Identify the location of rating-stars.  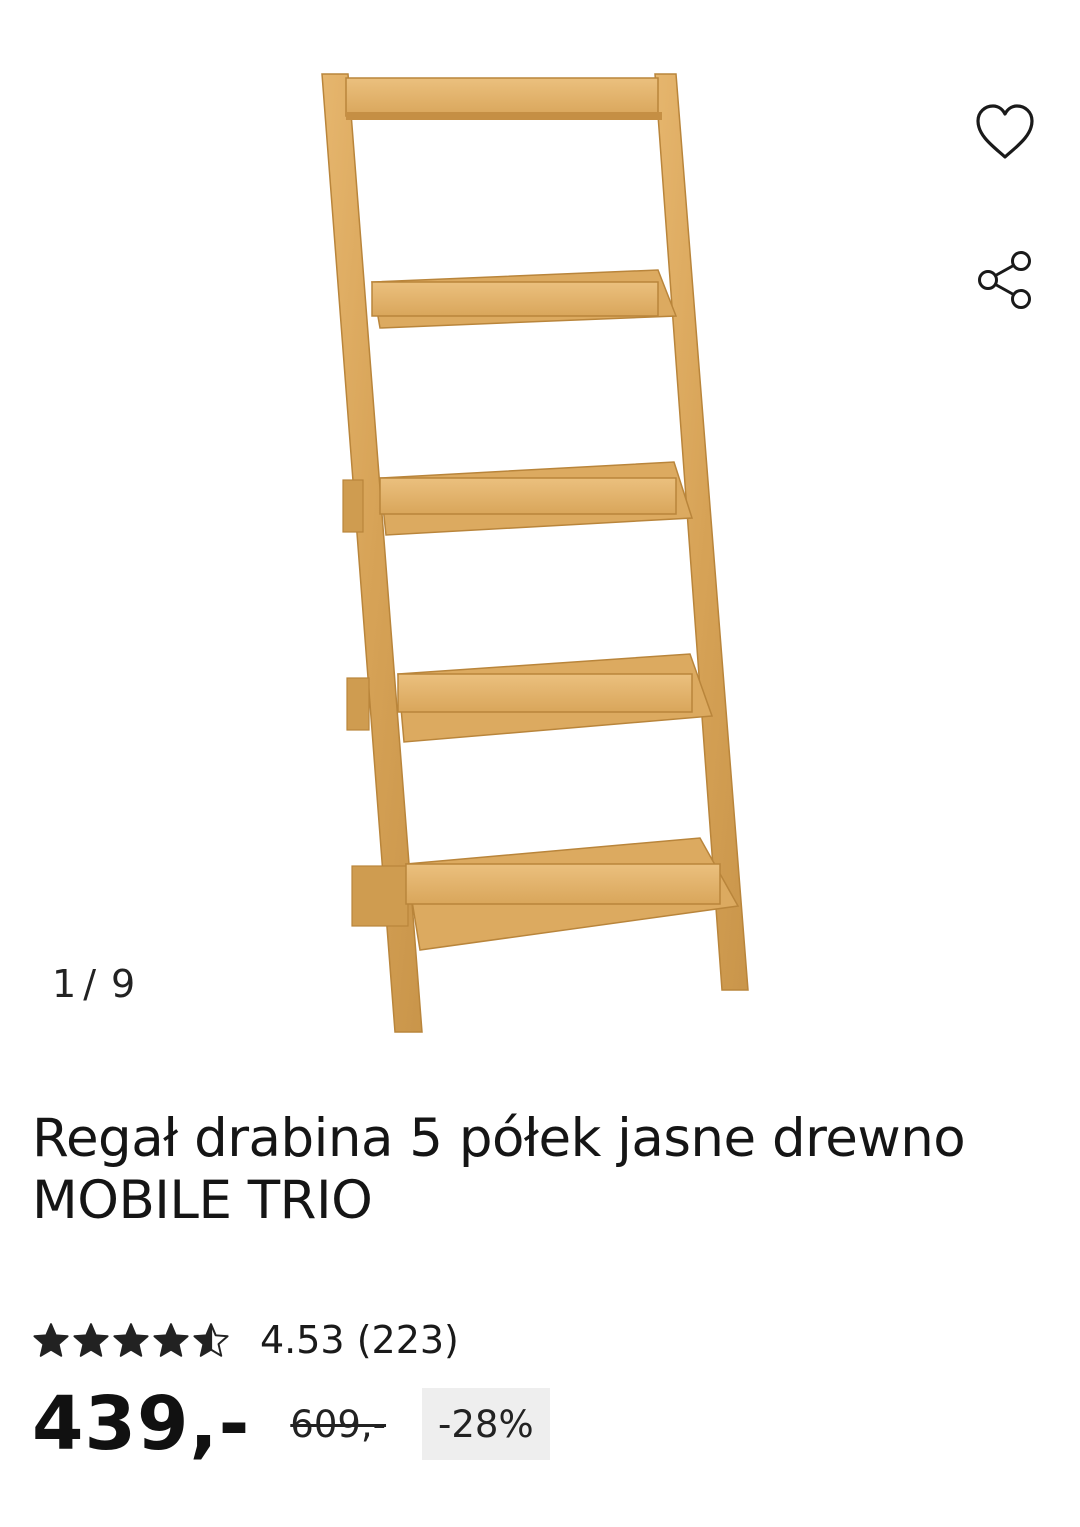
(131, 1340).